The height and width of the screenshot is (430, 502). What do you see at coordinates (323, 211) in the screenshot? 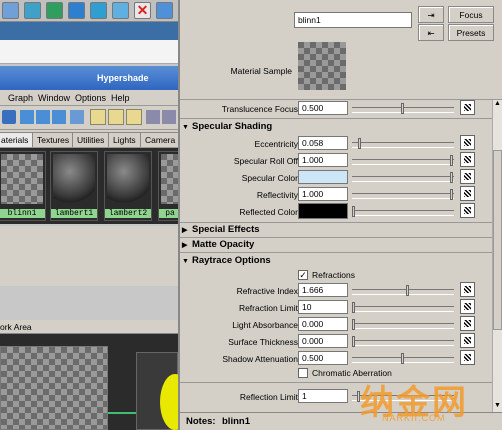
I see `reflected-color-swatch` at bounding box center [323, 211].